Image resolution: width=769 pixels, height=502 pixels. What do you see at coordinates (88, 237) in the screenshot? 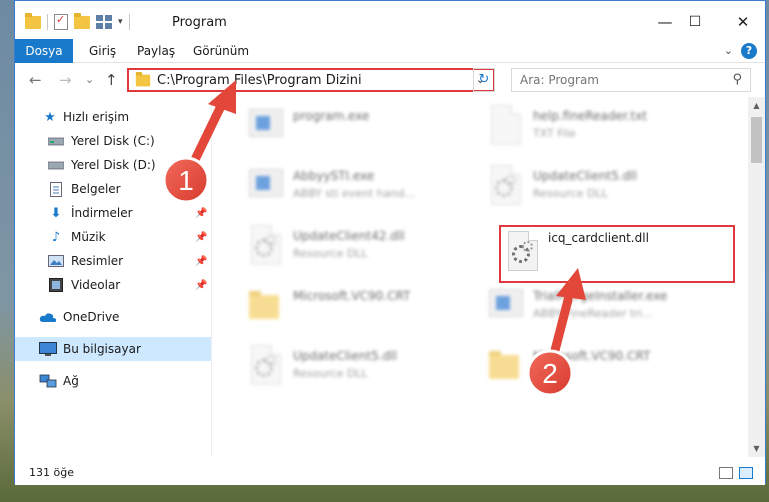
I see `sidebar-item-label: Müzik` at bounding box center [88, 237].